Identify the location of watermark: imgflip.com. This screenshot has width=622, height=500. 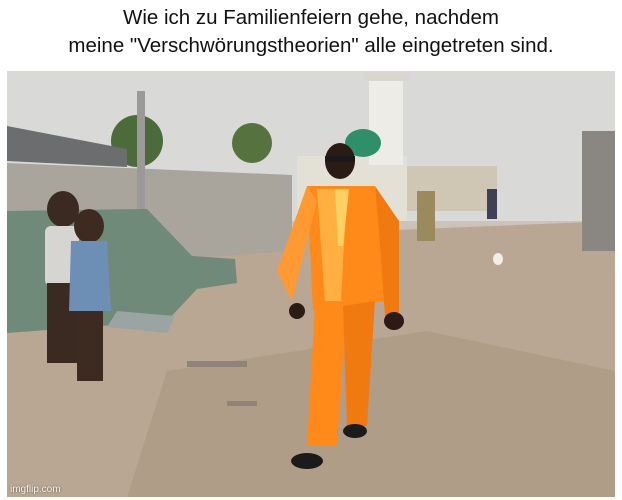
(35, 489).